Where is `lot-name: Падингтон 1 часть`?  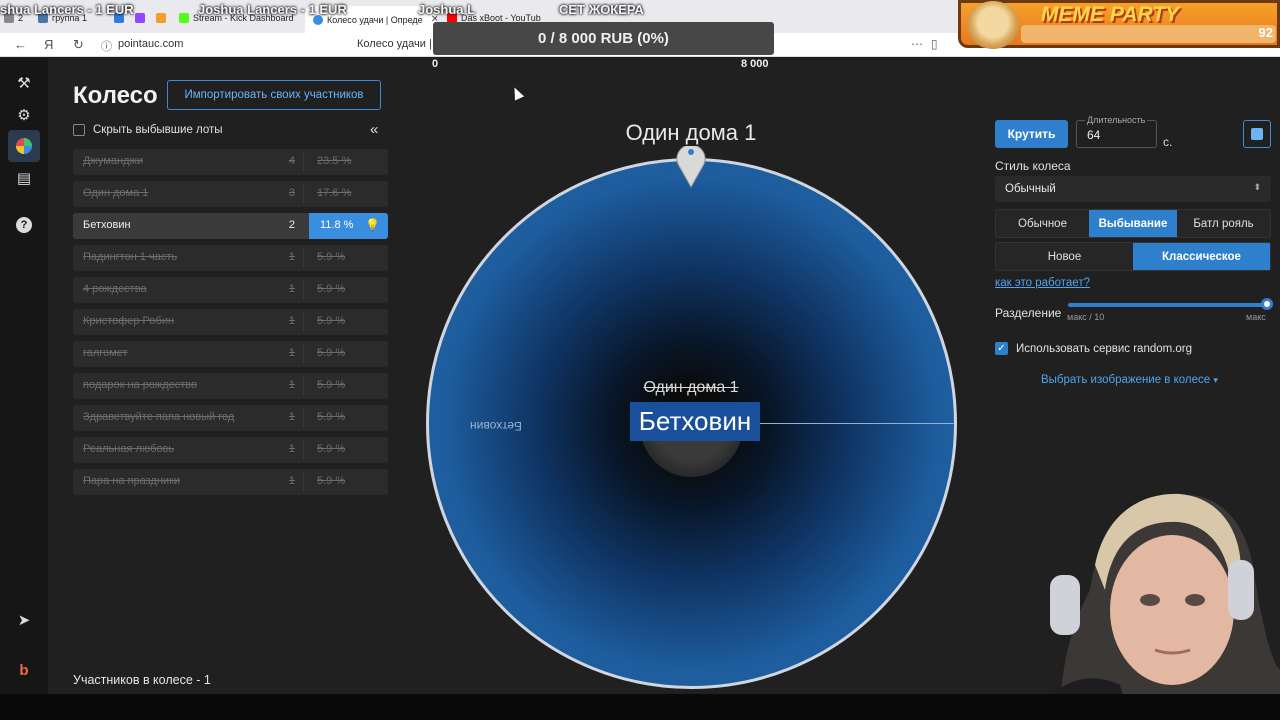 lot-name: Падингтон 1 часть is located at coordinates (130, 257).